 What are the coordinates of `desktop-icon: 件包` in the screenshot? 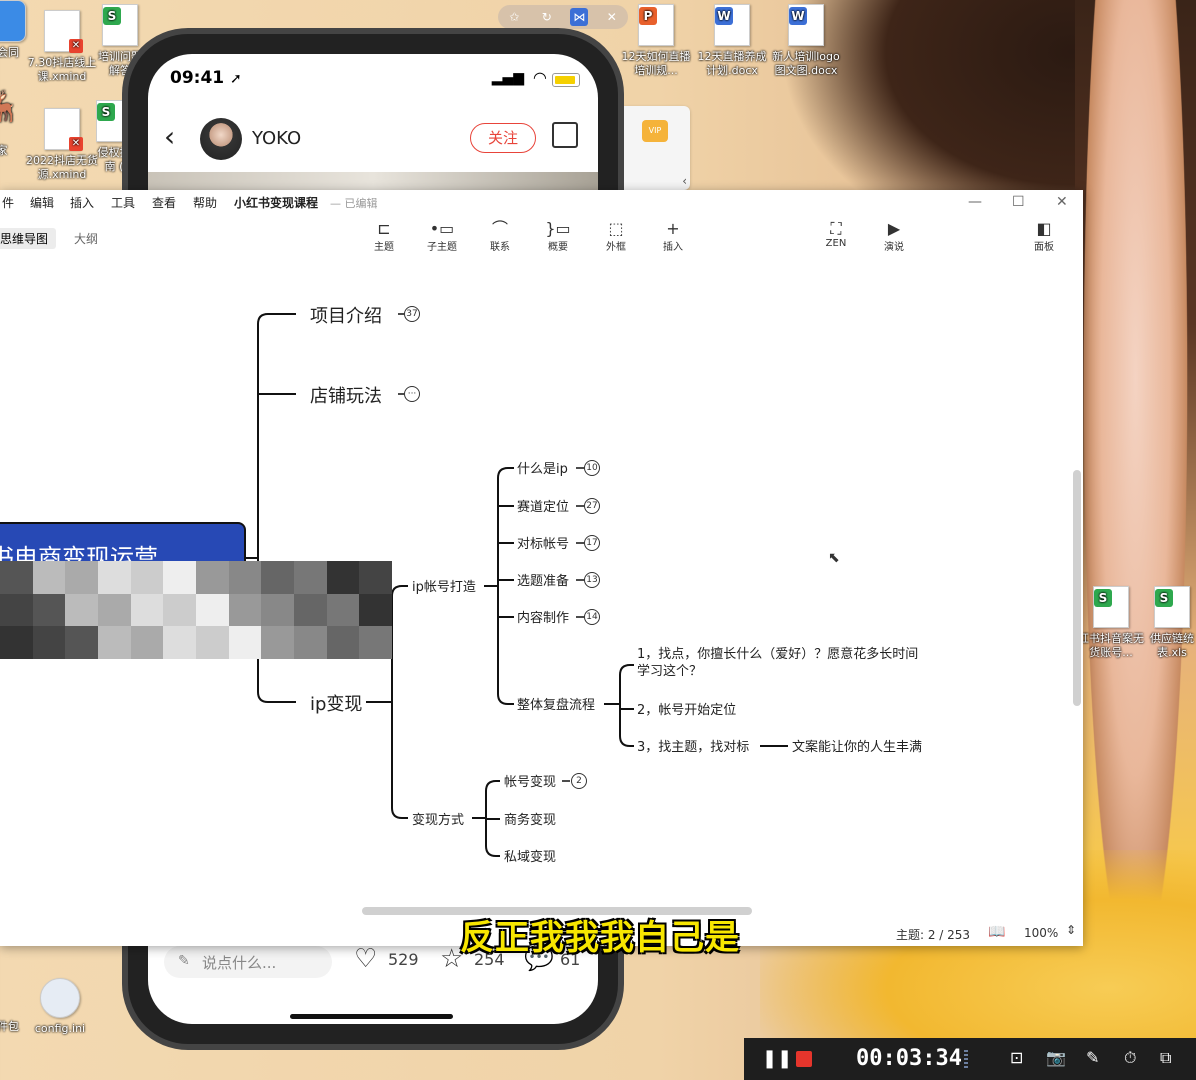 It's located at (23, 1027).